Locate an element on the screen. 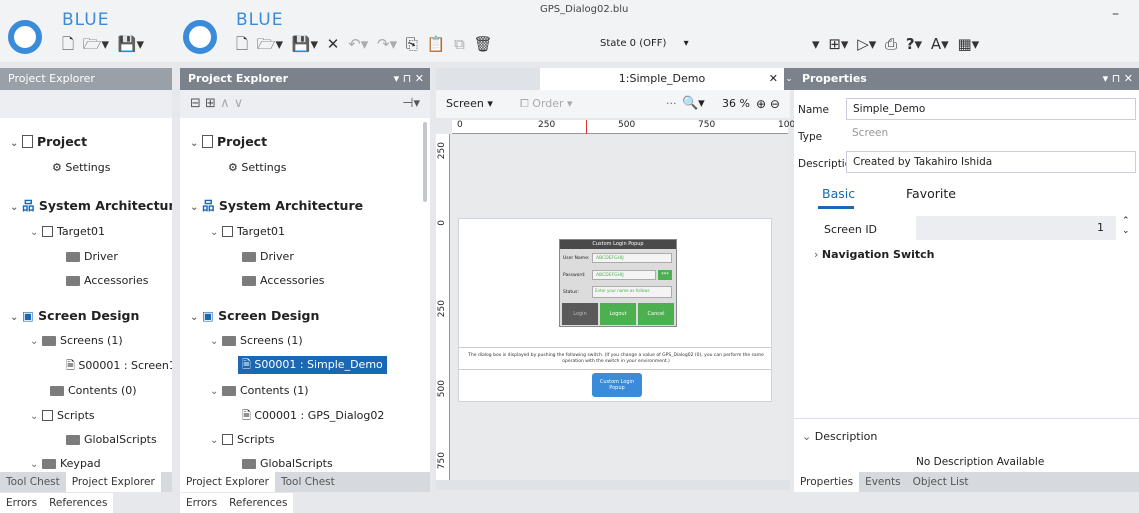 This screenshot has width=1139, height=513. dialog-user-label: User Name: is located at coordinates (576, 258).